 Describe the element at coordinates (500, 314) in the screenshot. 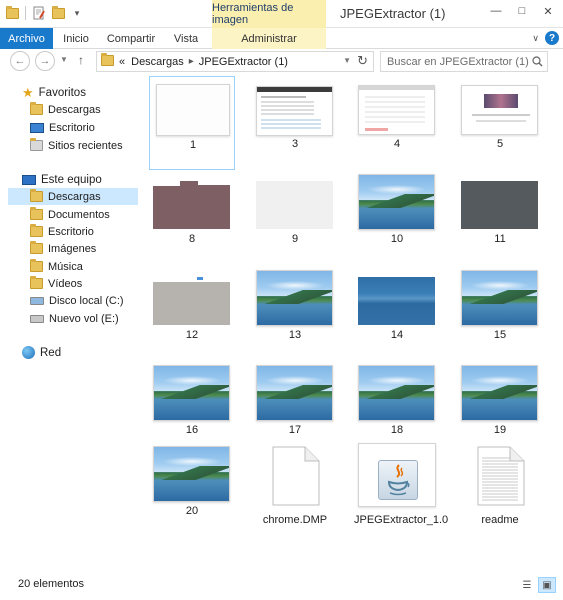

I see `file-item: 15` at that location.